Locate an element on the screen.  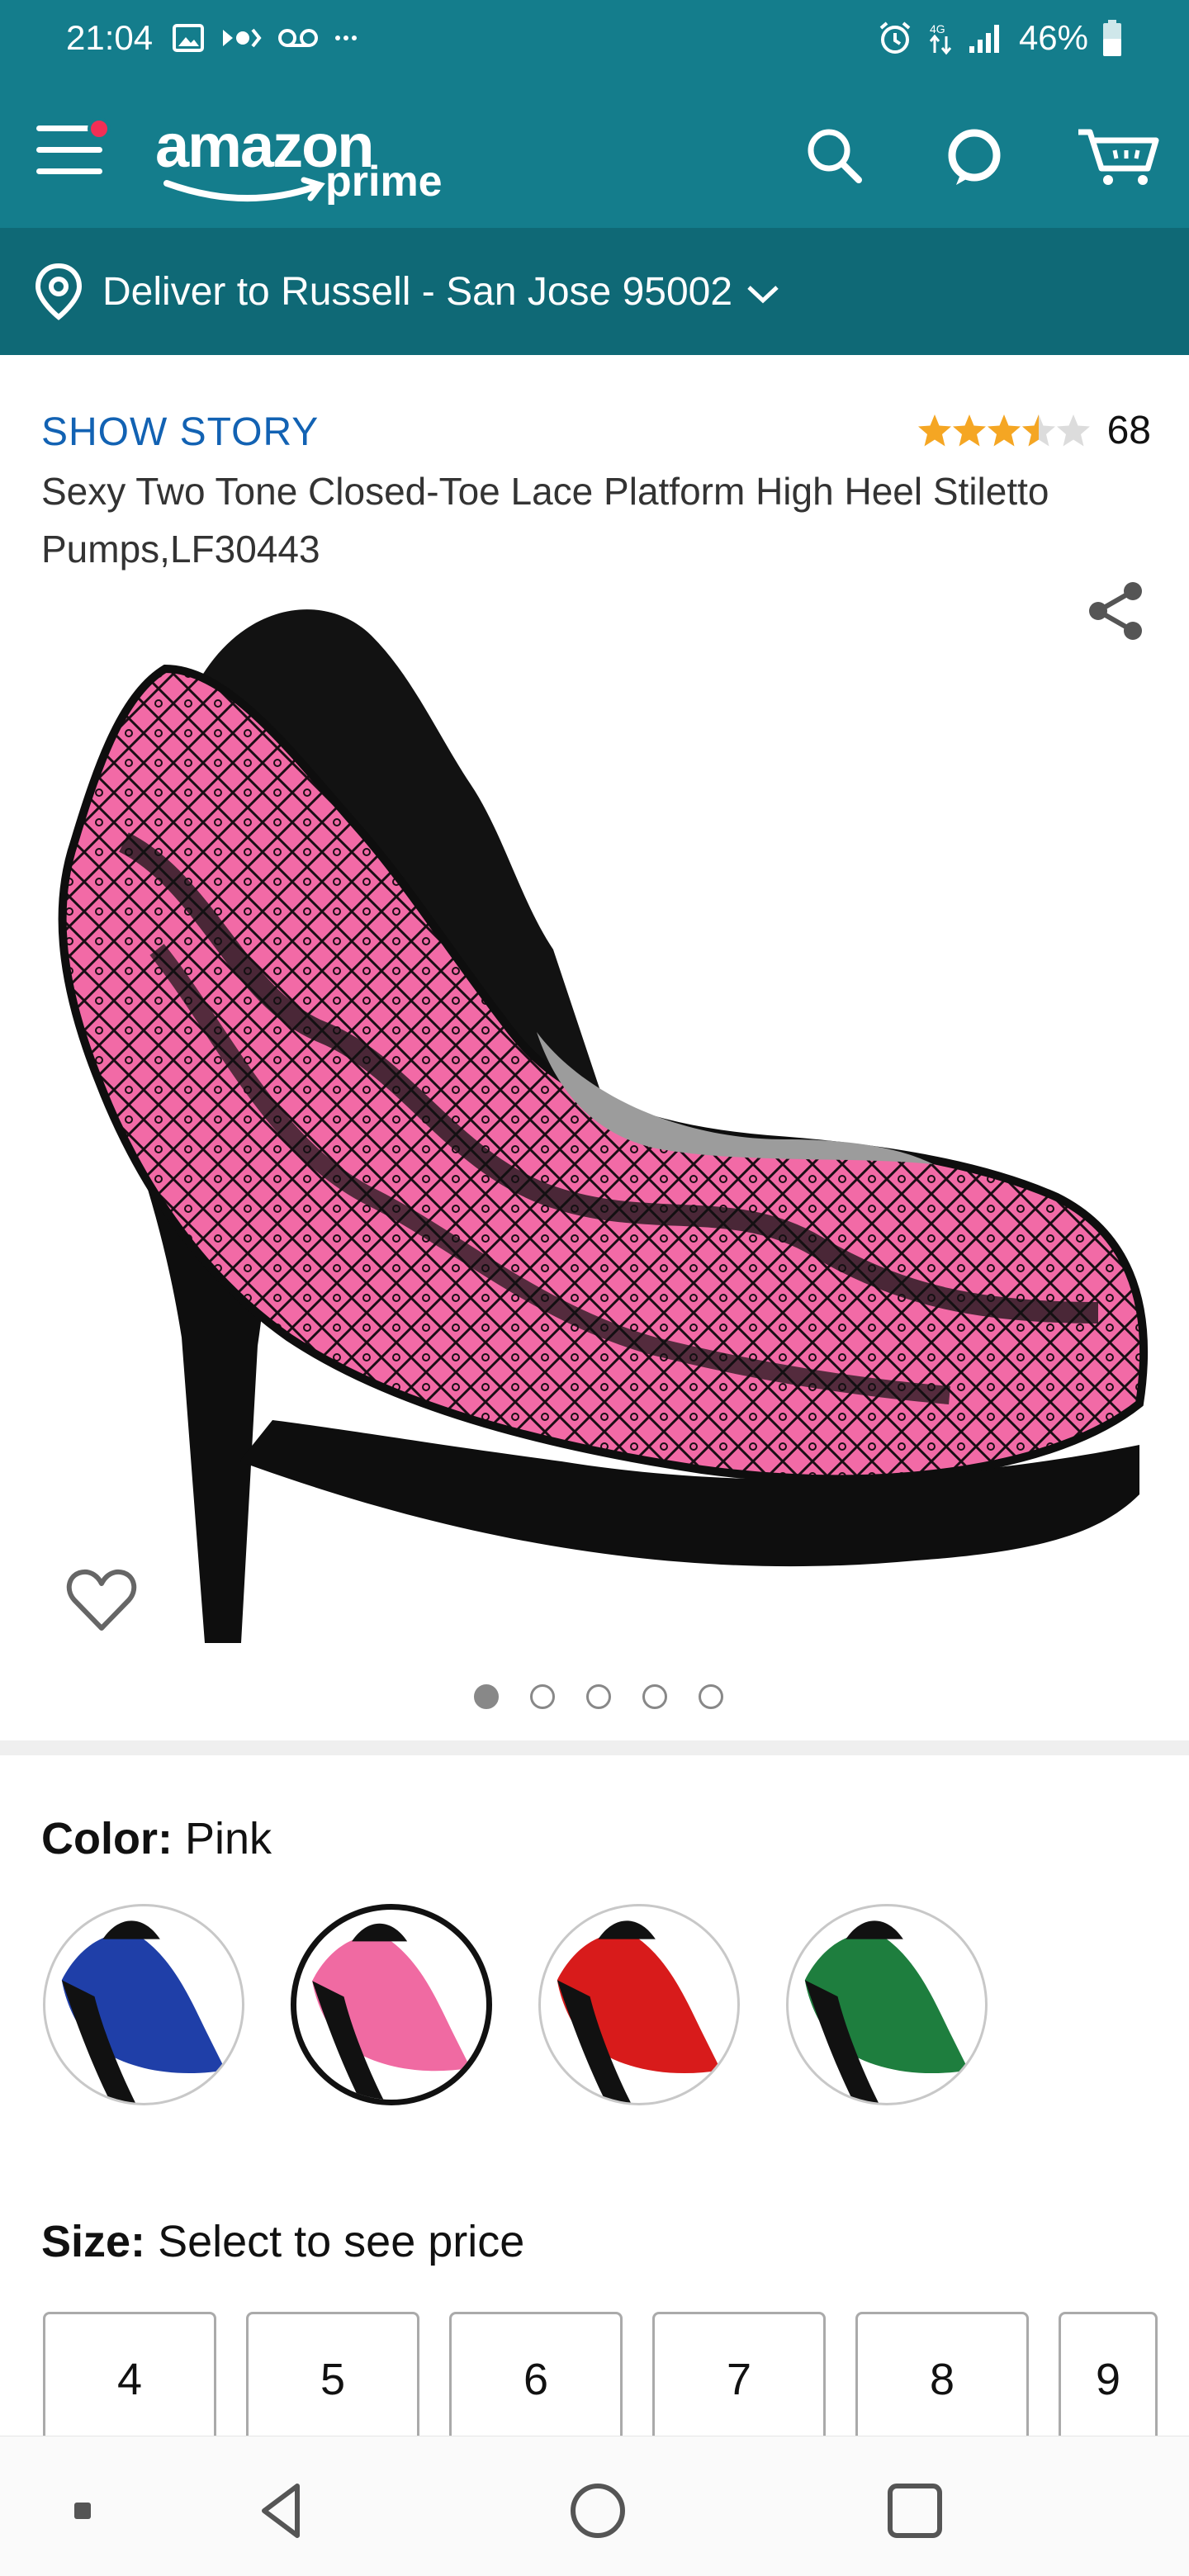
more-dots-icon is located at coordinates (346, 38).